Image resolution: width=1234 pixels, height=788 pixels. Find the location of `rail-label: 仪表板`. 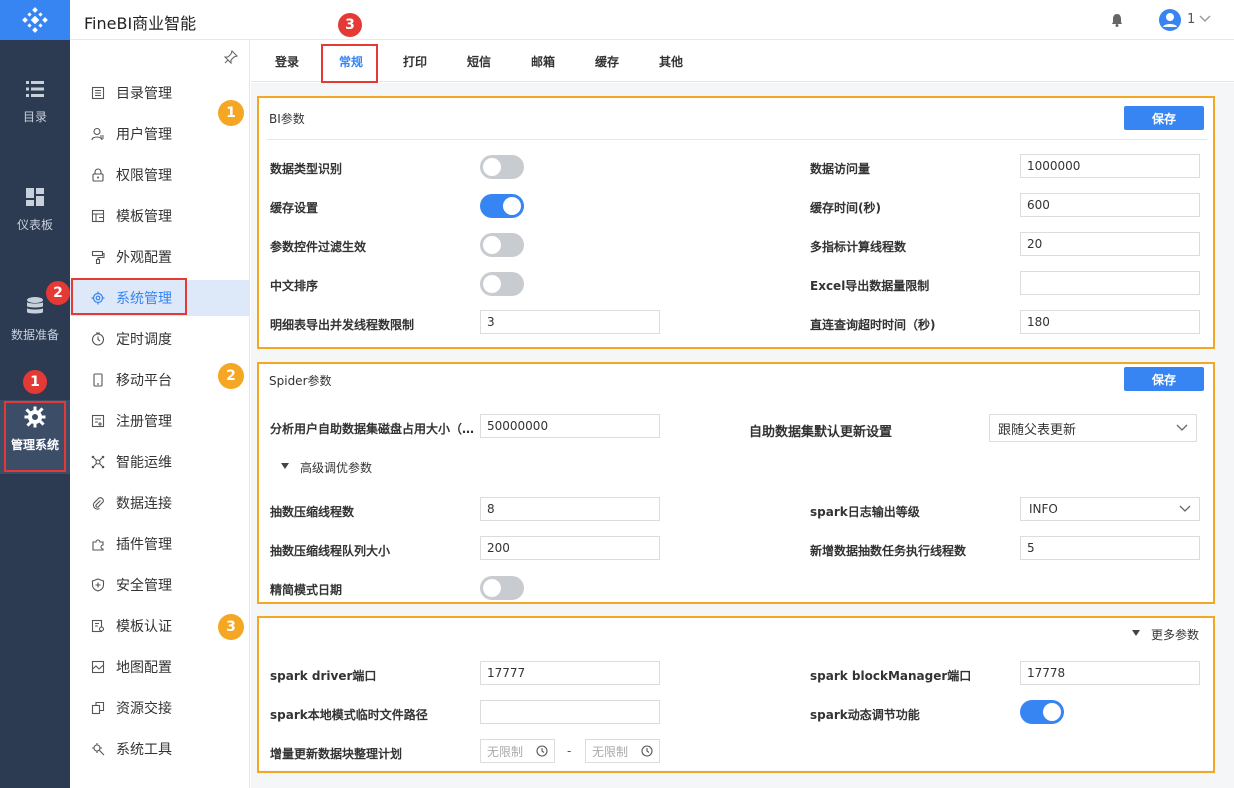

rail-label: 仪表板 is located at coordinates (34, 225).